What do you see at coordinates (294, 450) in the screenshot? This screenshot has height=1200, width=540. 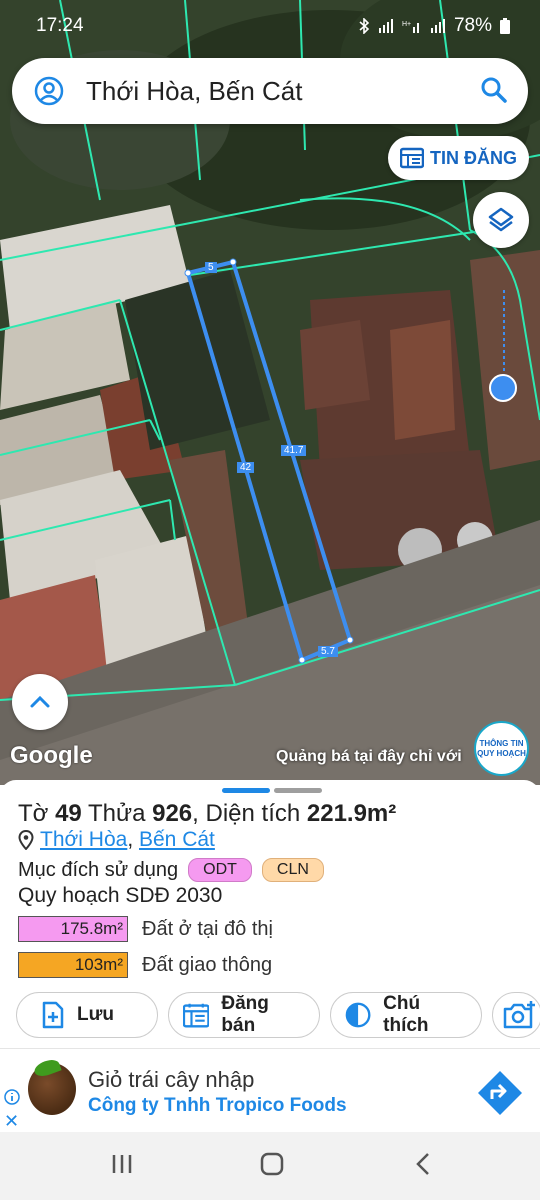 I see `edge-label-right: 41.7` at bounding box center [294, 450].